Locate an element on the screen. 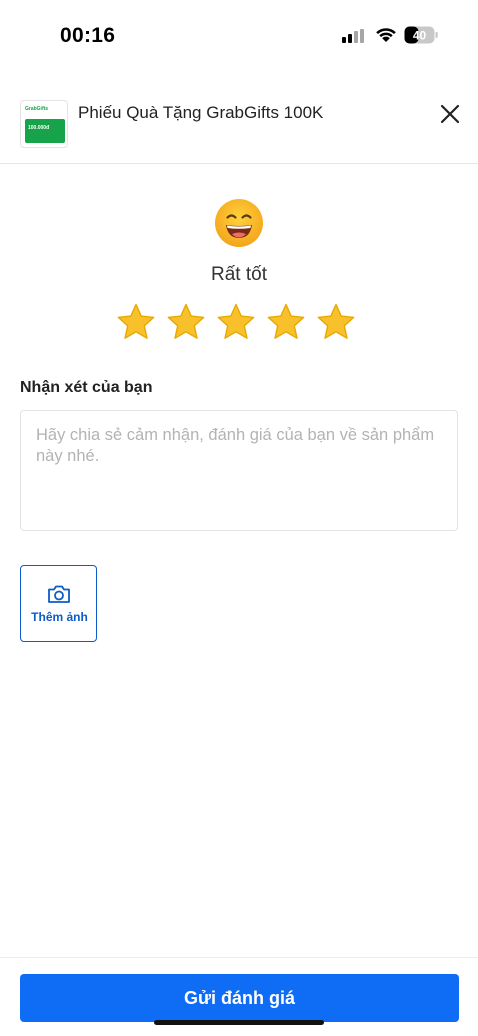 Image resolution: width=478 pixels, height=1036 pixels. comment-label: Nhận xét của bạn is located at coordinates (86, 387).